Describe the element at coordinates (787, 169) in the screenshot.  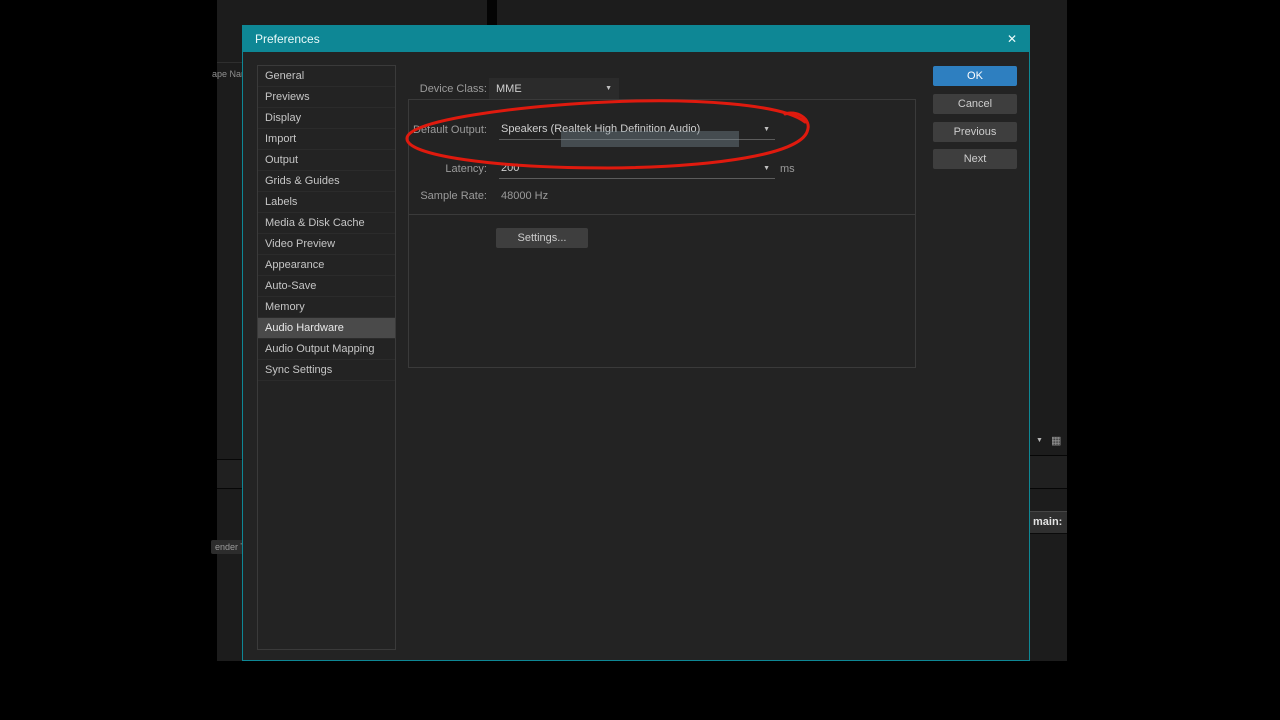
I see `latency-unit-label: ms` at that location.